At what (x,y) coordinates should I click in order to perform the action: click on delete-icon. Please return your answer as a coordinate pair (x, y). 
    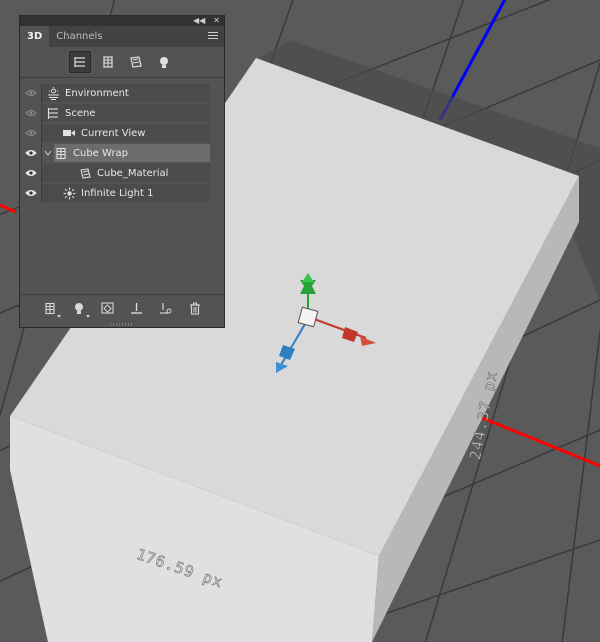
    Looking at the image, I should click on (194, 308).